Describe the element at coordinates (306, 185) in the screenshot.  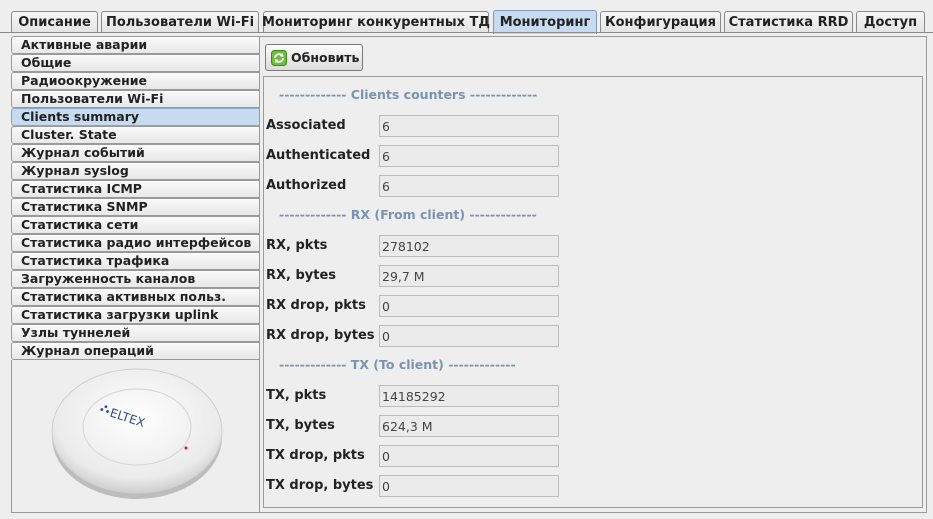
I see `label-authorized: Authorized` at that location.